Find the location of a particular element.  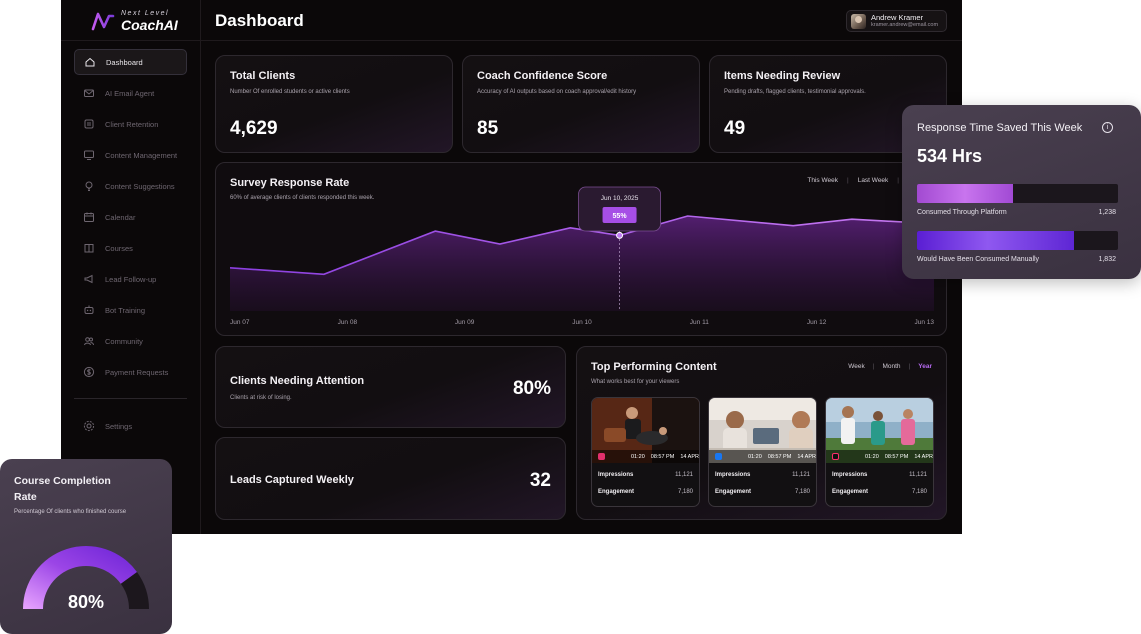

progress-bar-platform is located at coordinates (1017, 193).